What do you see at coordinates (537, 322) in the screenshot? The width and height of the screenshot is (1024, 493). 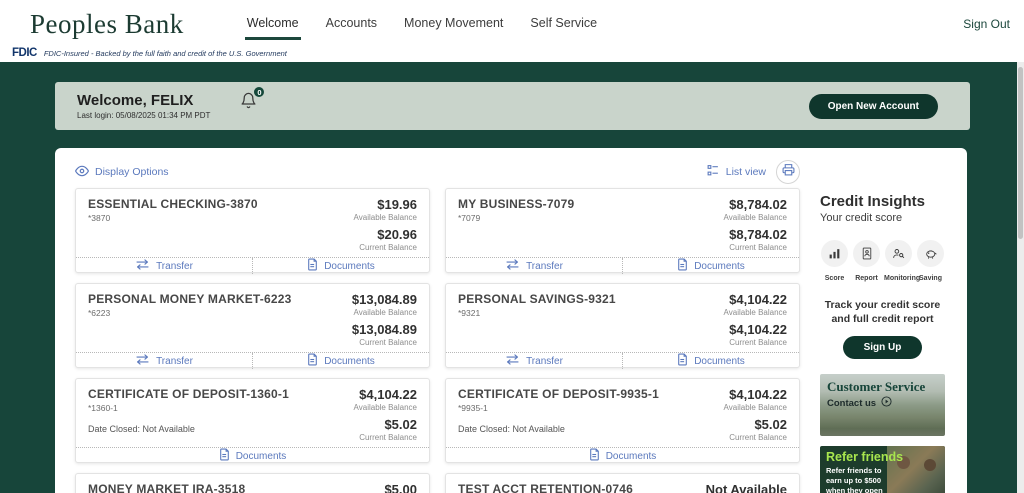 I see `card-left: PERSONAL SAVINGS-9321 *9321` at bounding box center [537, 322].